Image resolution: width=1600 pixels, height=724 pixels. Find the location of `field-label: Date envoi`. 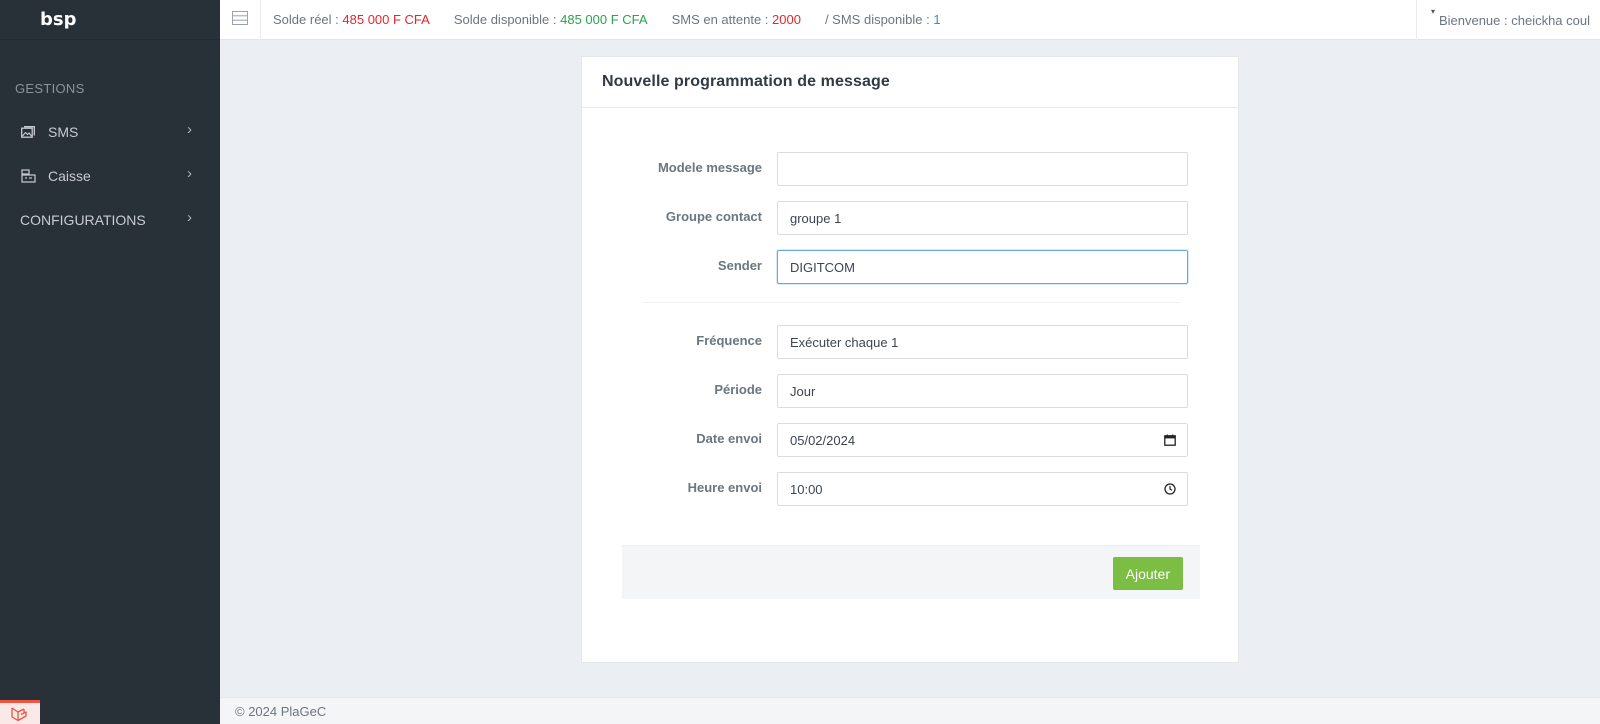

field-label: Date envoi is located at coordinates (729, 438).